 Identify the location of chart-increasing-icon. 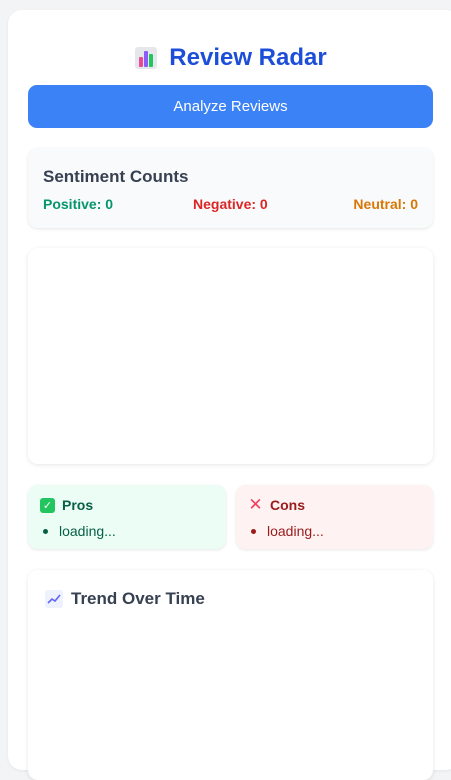
(54, 599).